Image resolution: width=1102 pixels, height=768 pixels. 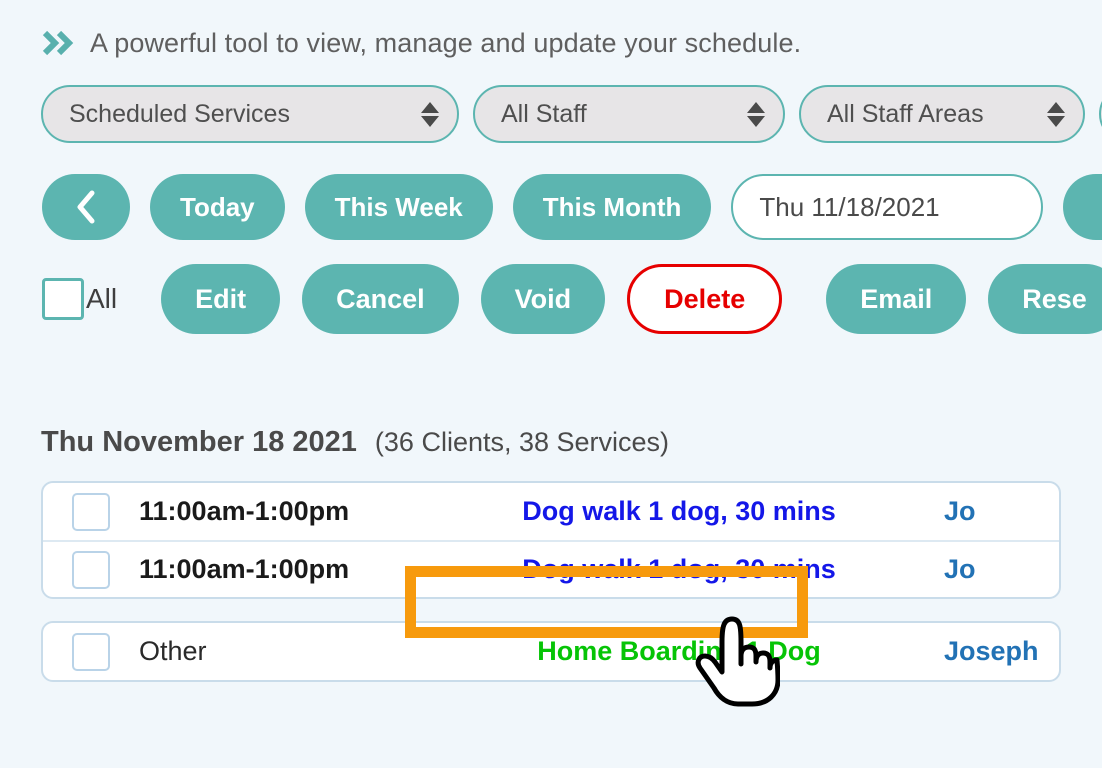 What do you see at coordinates (102, 298) in the screenshot?
I see `select-all-label: All` at bounding box center [102, 298].